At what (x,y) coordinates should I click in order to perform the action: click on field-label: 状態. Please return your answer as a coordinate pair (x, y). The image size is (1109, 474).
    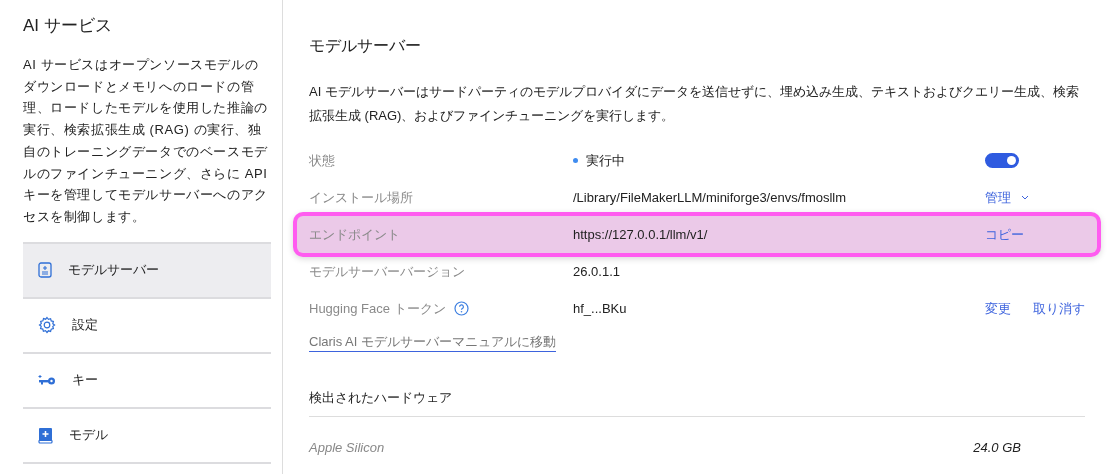
    Looking at the image, I should click on (322, 160).